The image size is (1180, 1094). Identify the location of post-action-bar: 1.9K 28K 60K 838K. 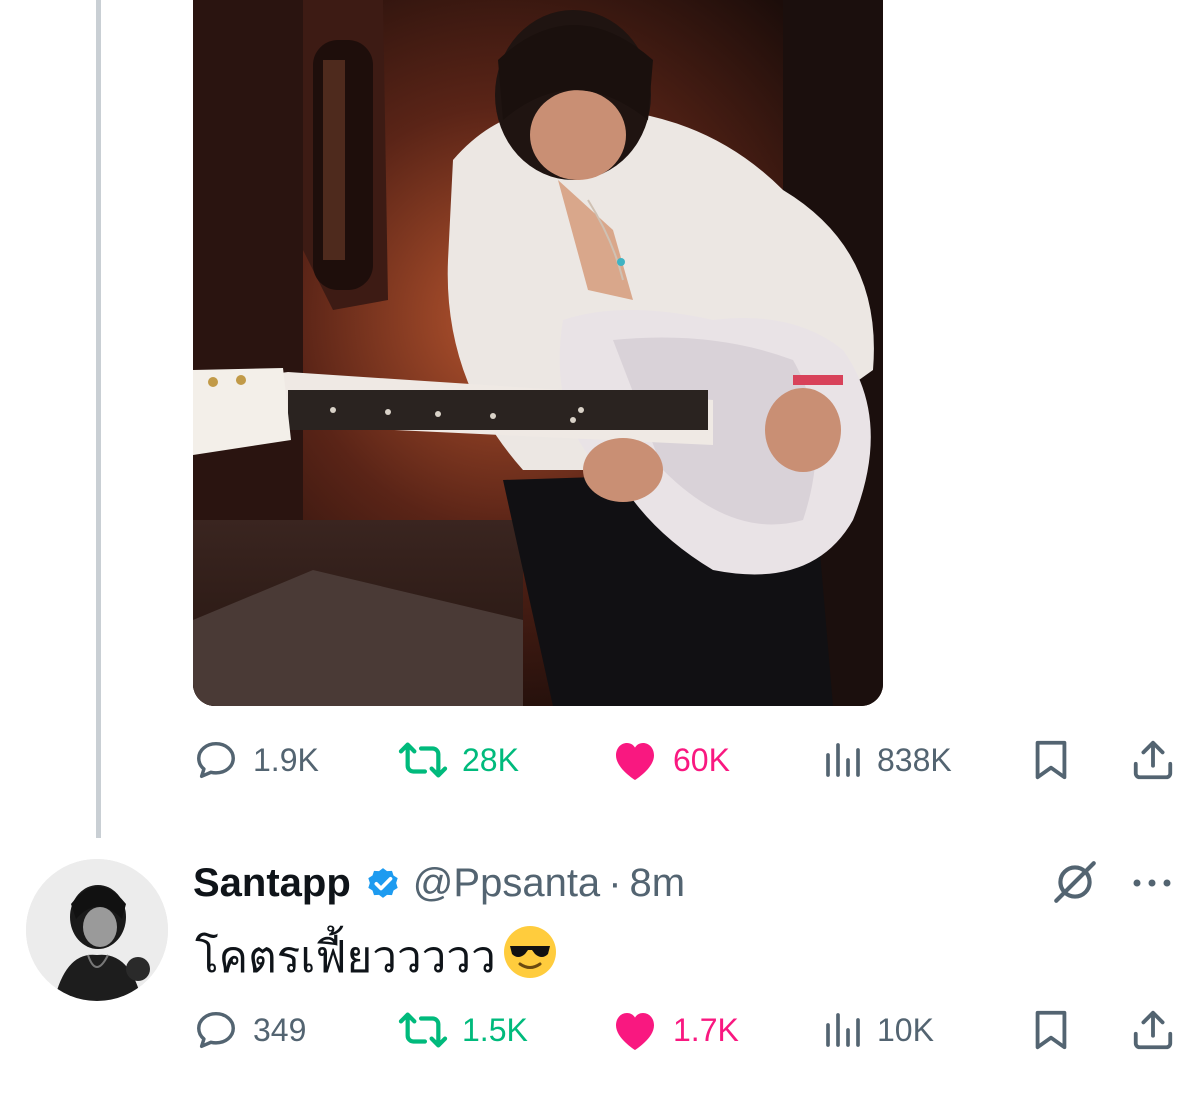
(686, 760).